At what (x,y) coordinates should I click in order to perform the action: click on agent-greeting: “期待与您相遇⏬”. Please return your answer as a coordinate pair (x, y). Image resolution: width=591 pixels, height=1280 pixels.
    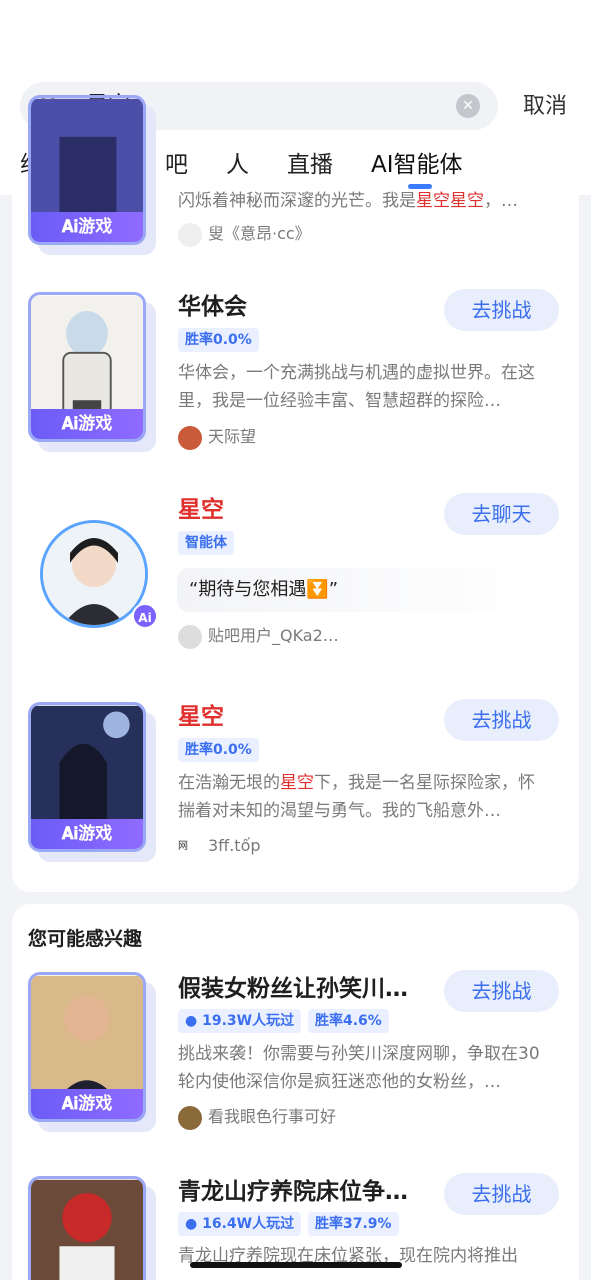
    Looking at the image, I should click on (362, 590).